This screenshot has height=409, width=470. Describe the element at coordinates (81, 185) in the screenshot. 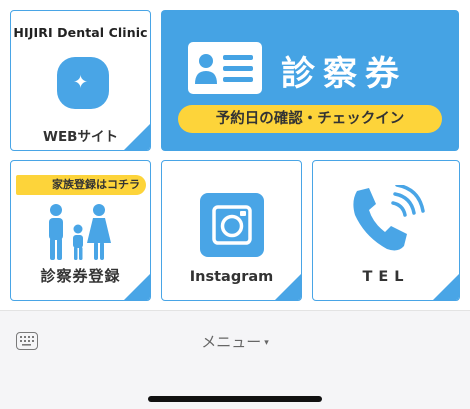

I see `family-registration-badge: 家族登録はコチラ` at that location.